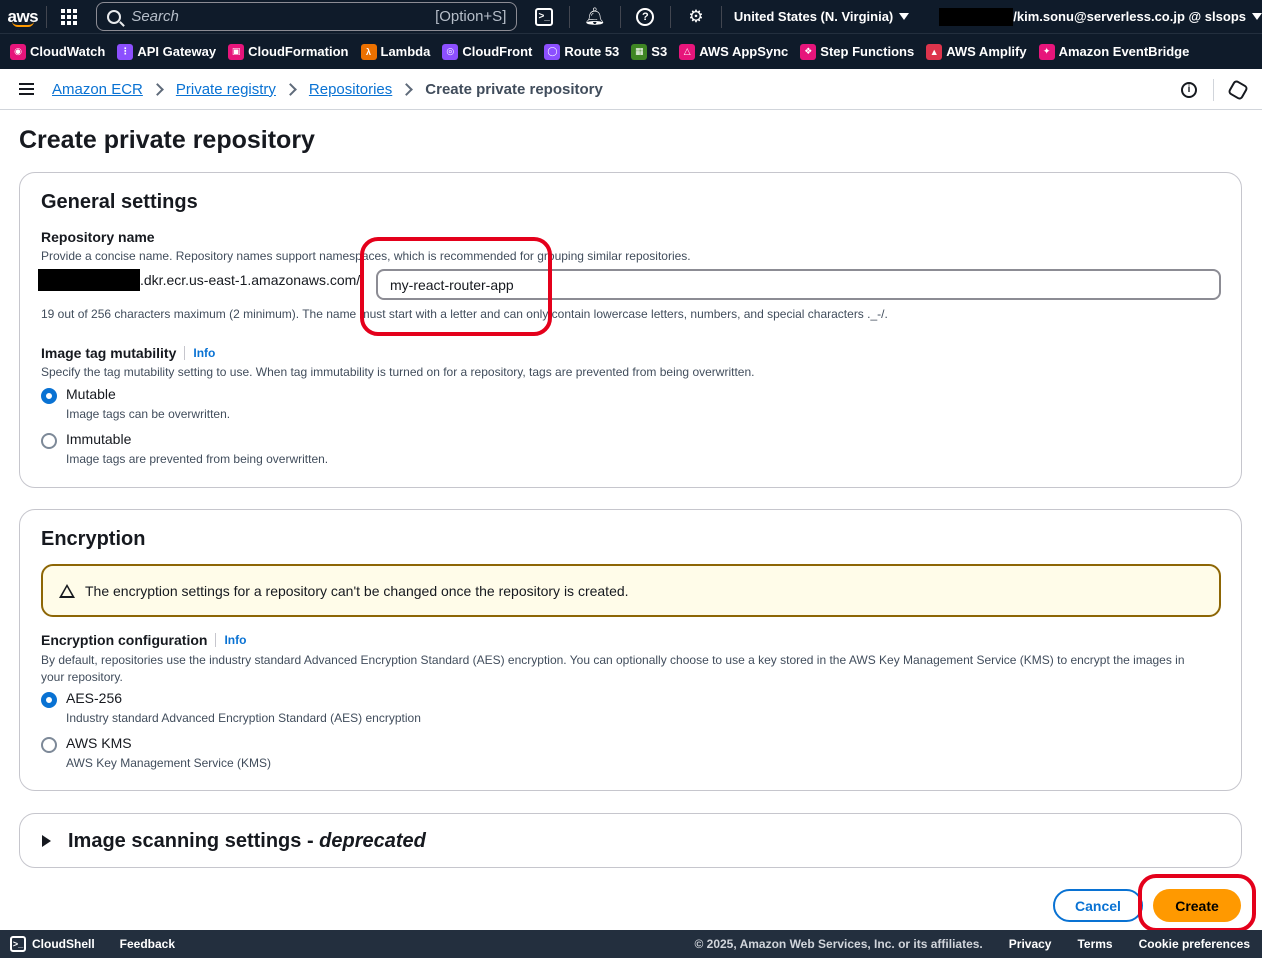 This screenshot has height=958, width=1262. What do you see at coordinates (68, 51) in the screenshot?
I see `fav-label: CloudWatch` at bounding box center [68, 51].